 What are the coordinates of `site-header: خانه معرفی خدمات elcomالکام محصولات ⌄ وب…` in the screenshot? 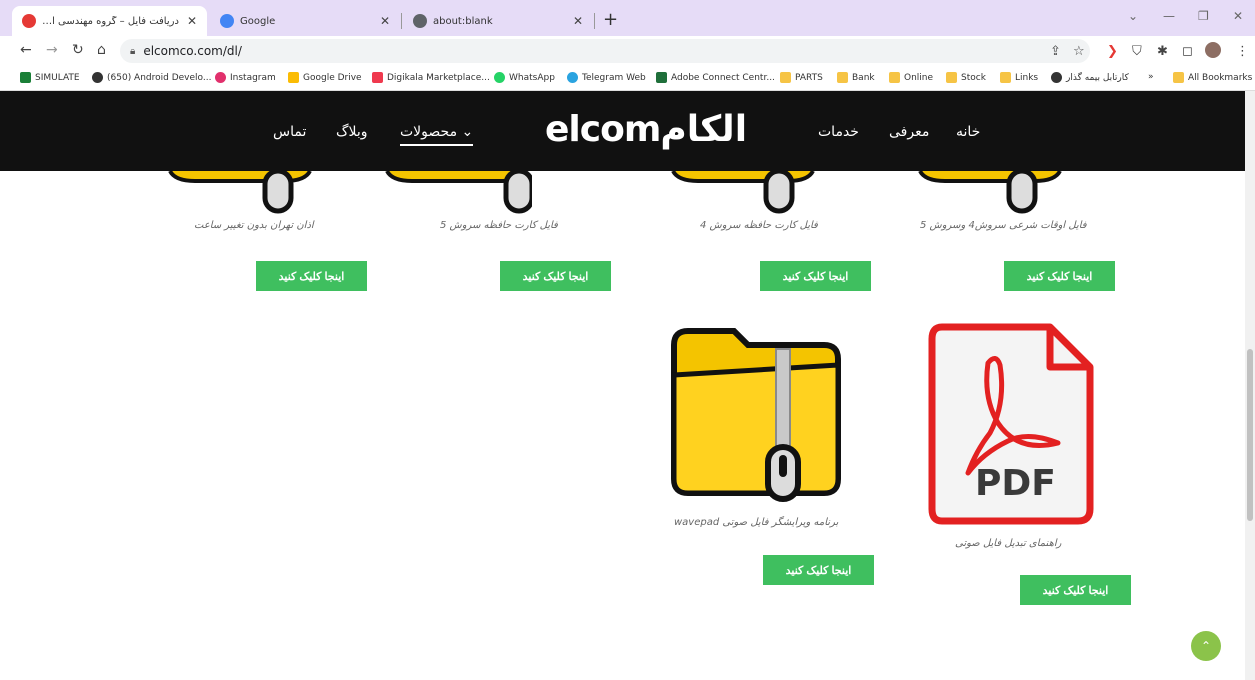 It's located at (622, 131).